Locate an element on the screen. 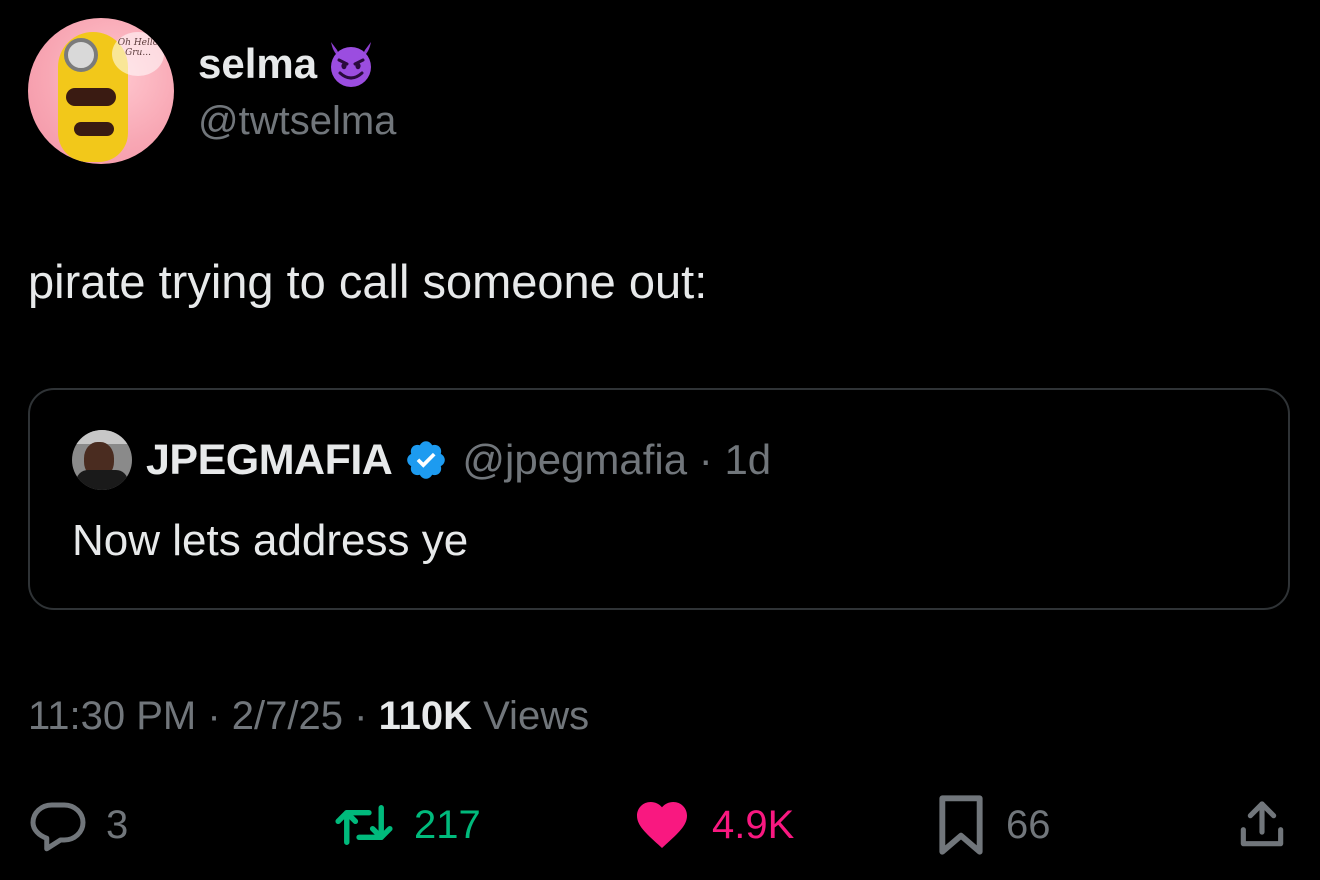 The width and height of the screenshot is (1320, 880). retweet-icon is located at coordinates (364, 825).